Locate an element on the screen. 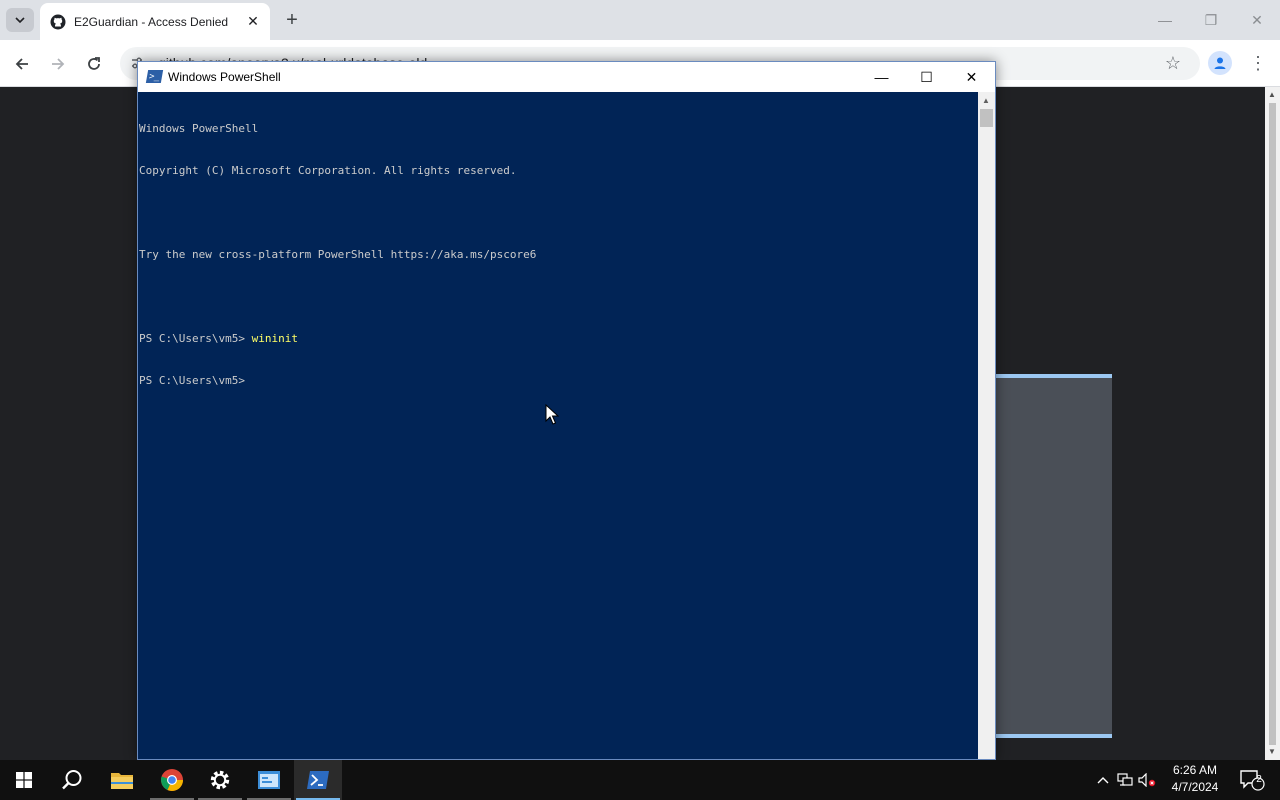  powershell-icon: >_ is located at coordinates (154, 76).